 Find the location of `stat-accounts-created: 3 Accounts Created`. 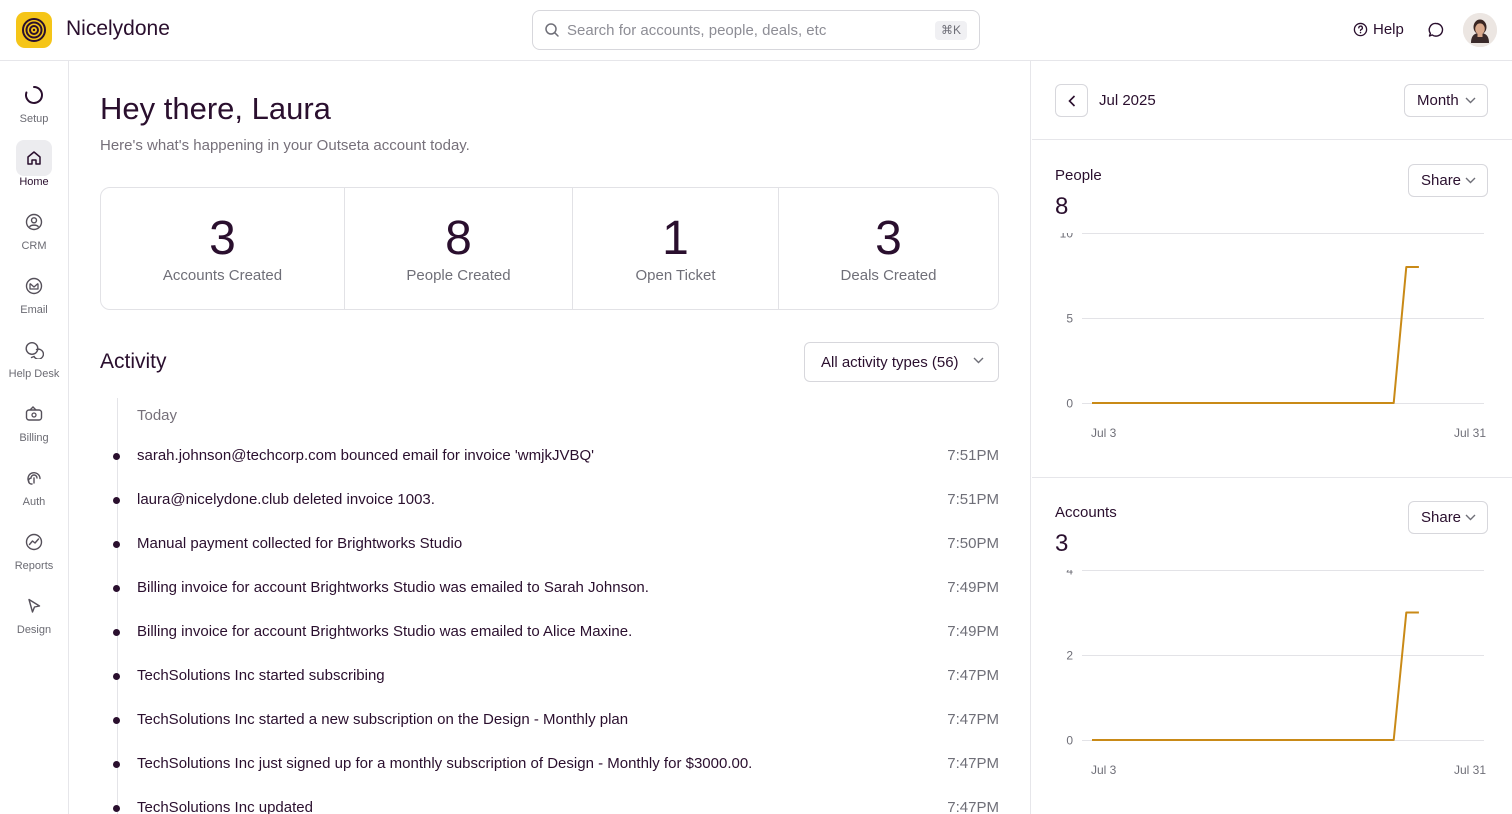

stat-accounts-created: 3 Accounts Created is located at coordinates (223, 248).